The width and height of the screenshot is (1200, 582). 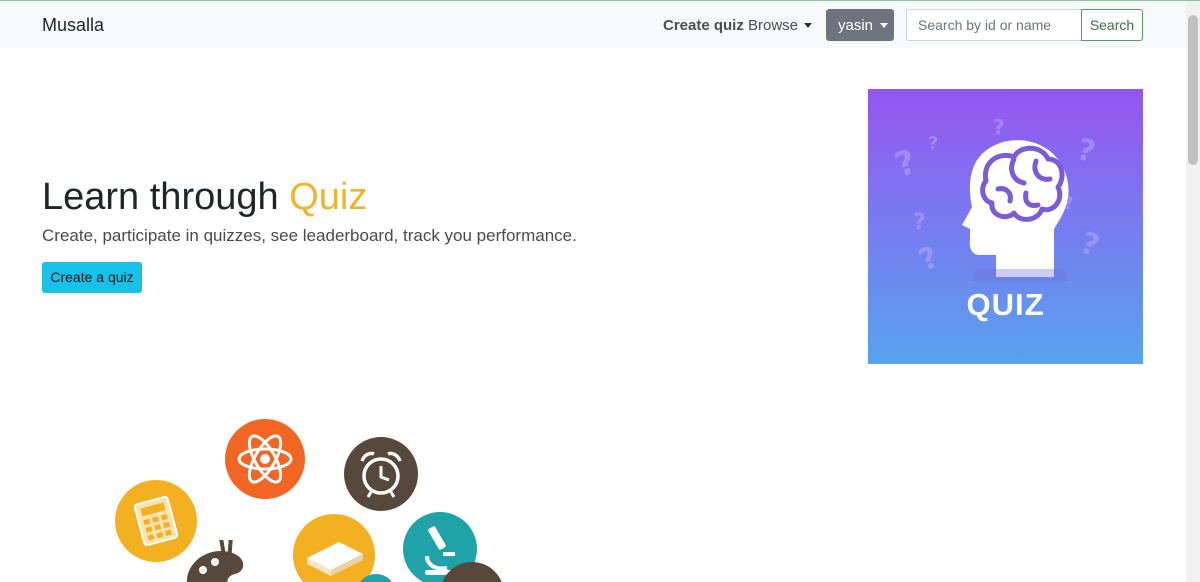 What do you see at coordinates (92, 277) in the screenshot?
I see `create-quiz-button: Create a quiz` at bounding box center [92, 277].